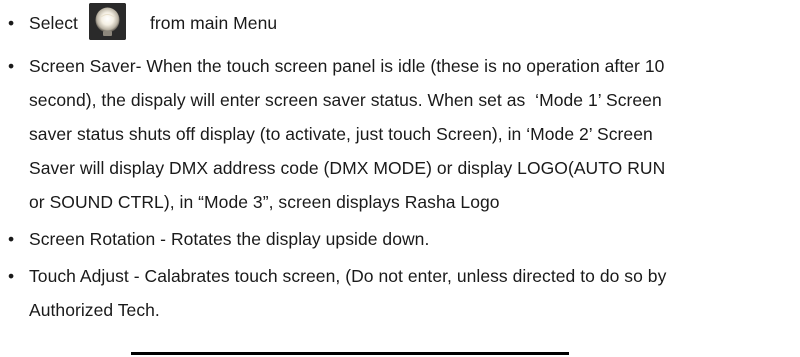  What do you see at coordinates (214, 23) in the screenshot?
I see `from-main-menu-text: from main Menu` at bounding box center [214, 23].